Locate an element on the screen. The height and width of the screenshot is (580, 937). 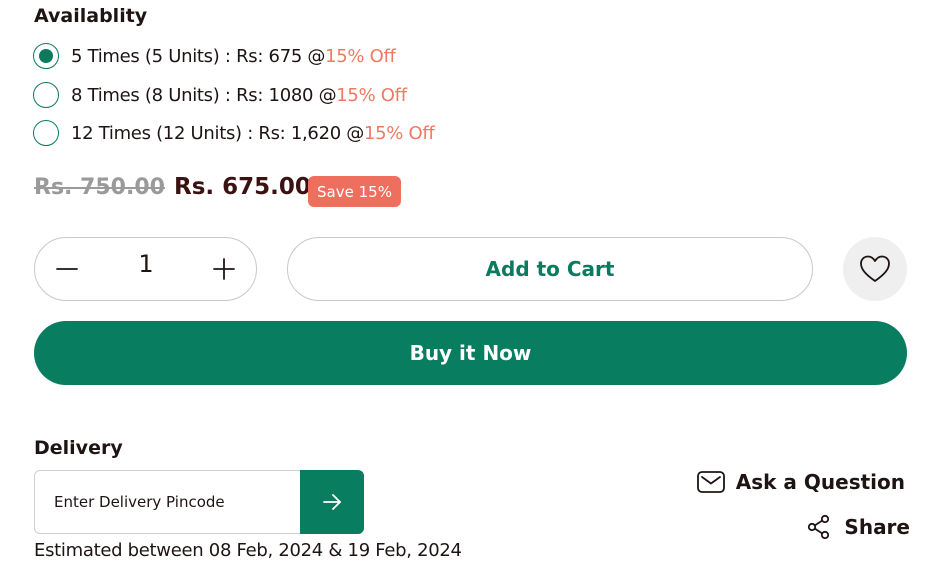
option-label: 8 Times (8 Units) : Rs: 1080 @15% Off is located at coordinates (239, 95).